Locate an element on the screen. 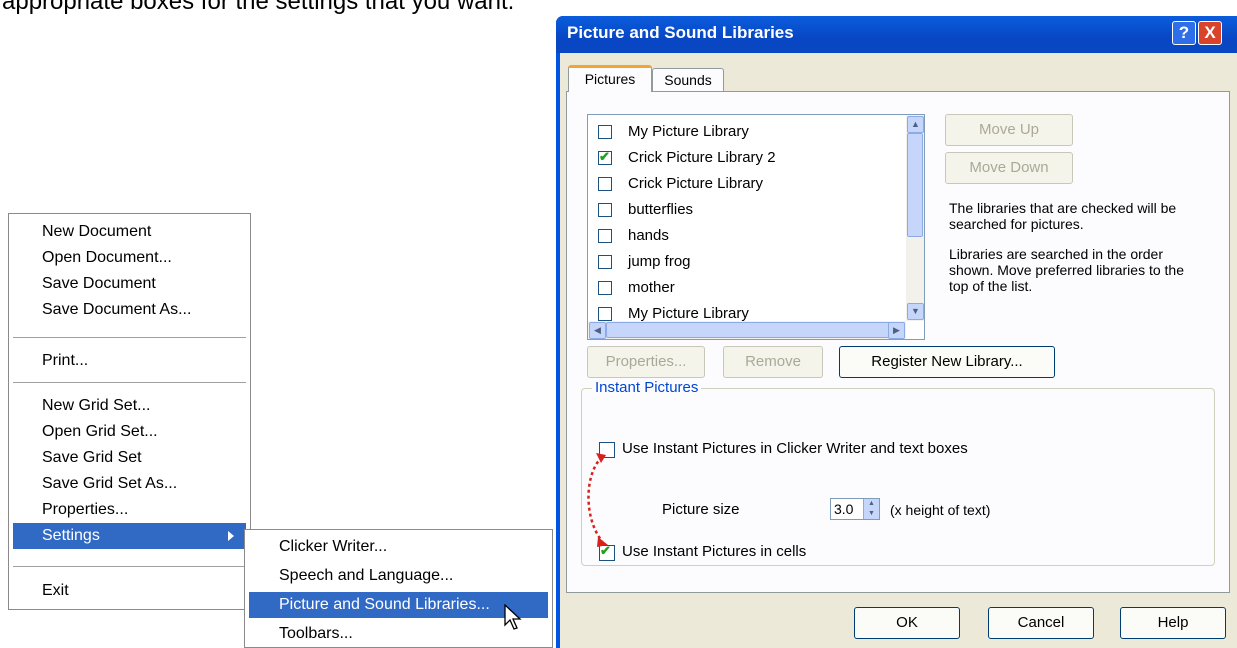 This screenshot has height=648, width=1237. tab-pictures: Pictures is located at coordinates (610, 78).